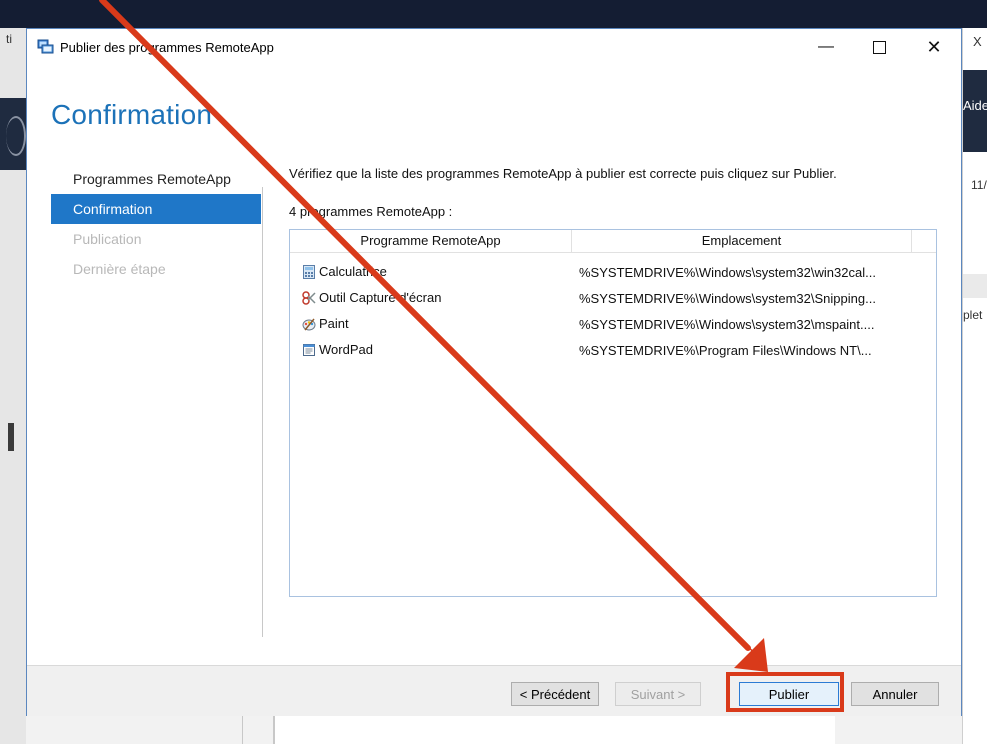  Describe the element at coordinates (742, 241) in the screenshot. I see `column-header-location: Emplacement` at that location.